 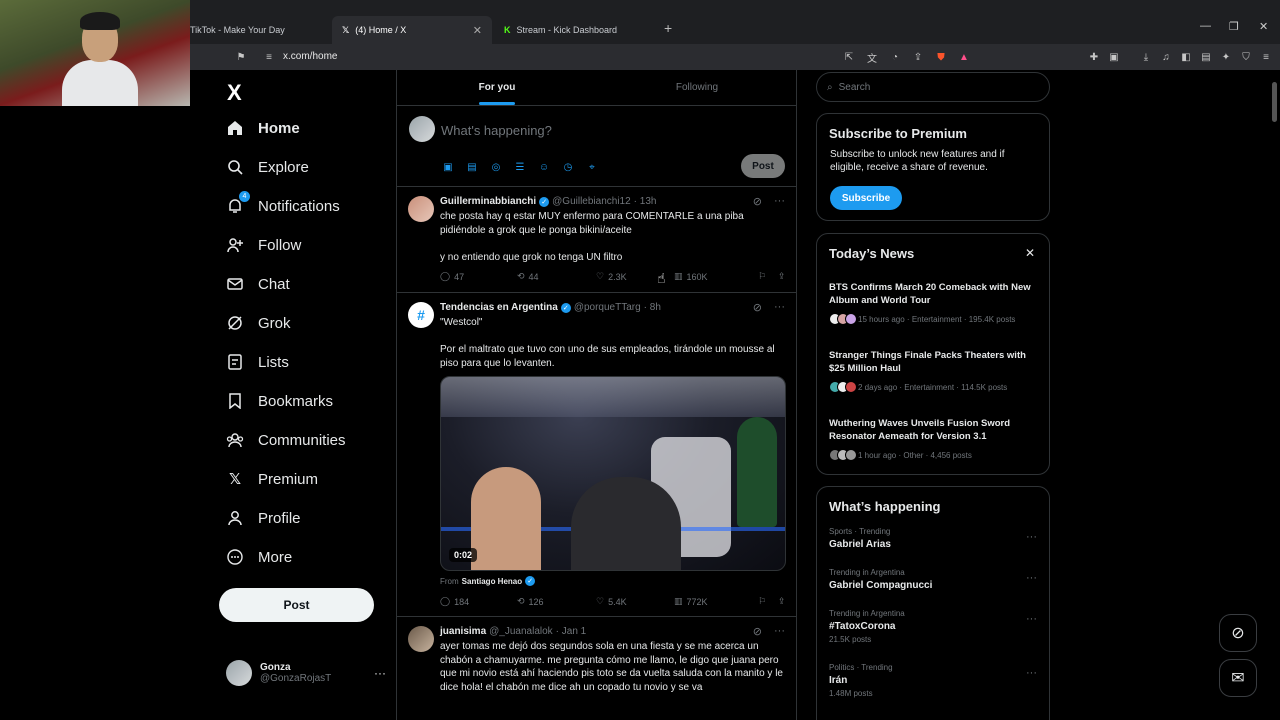 I want to click on close-icon: ✕, so click(x=1030, y=253).